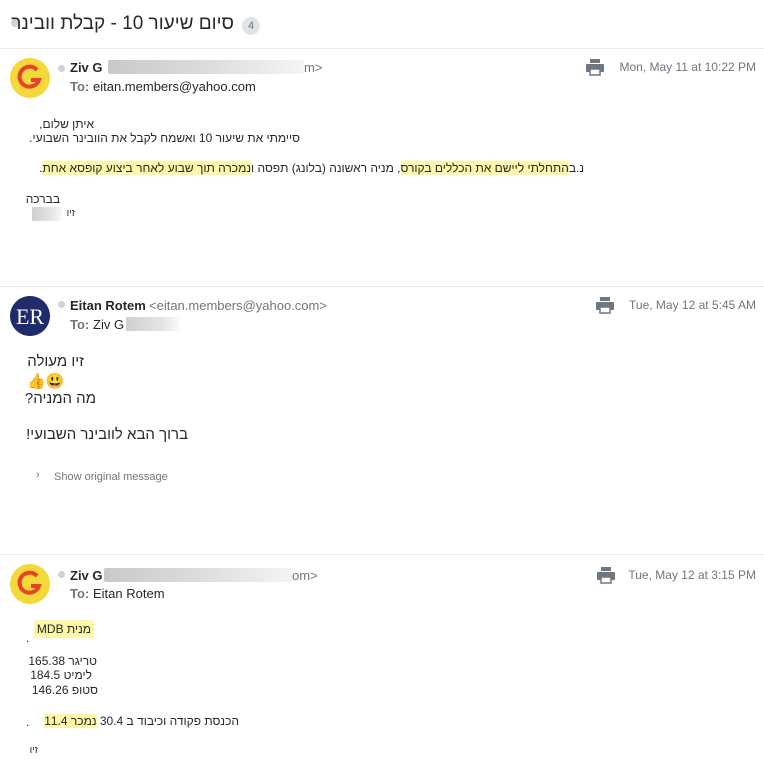 This screenshot has width=764, height=768. What do you see at coordinates (122, 23) in the screenshot?
I see `thread-subject: סיום שיעור 10 - קבלת וובינר` at bounding box center [122, 23].